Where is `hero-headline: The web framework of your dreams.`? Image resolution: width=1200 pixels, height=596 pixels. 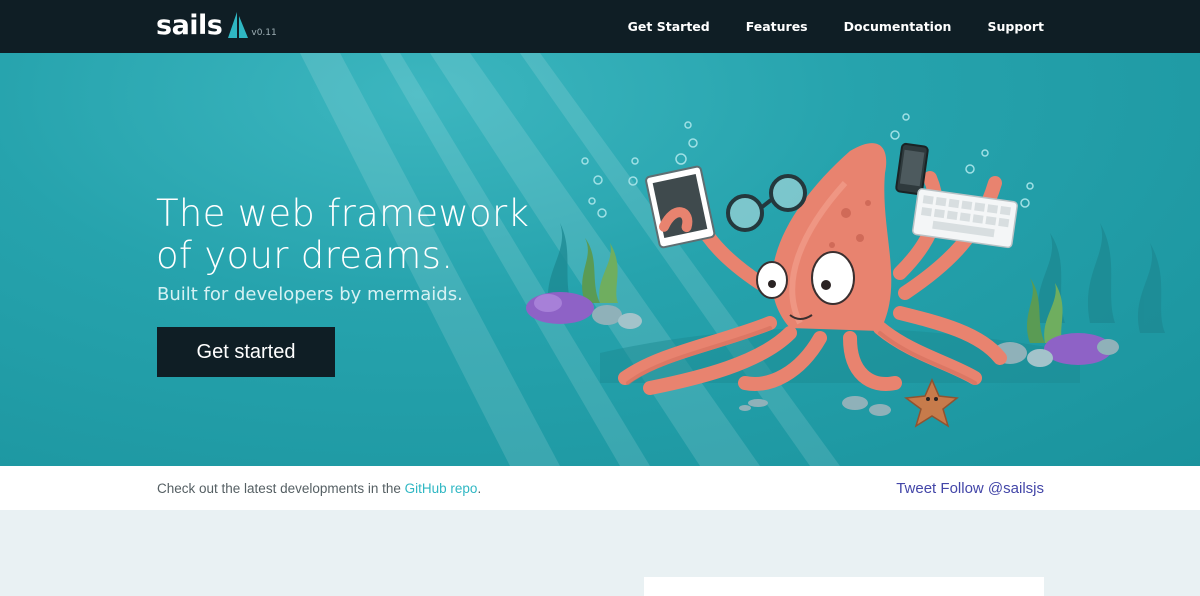
hero-headline: The web framework of your dreams. is located at coordinates (366, 235).